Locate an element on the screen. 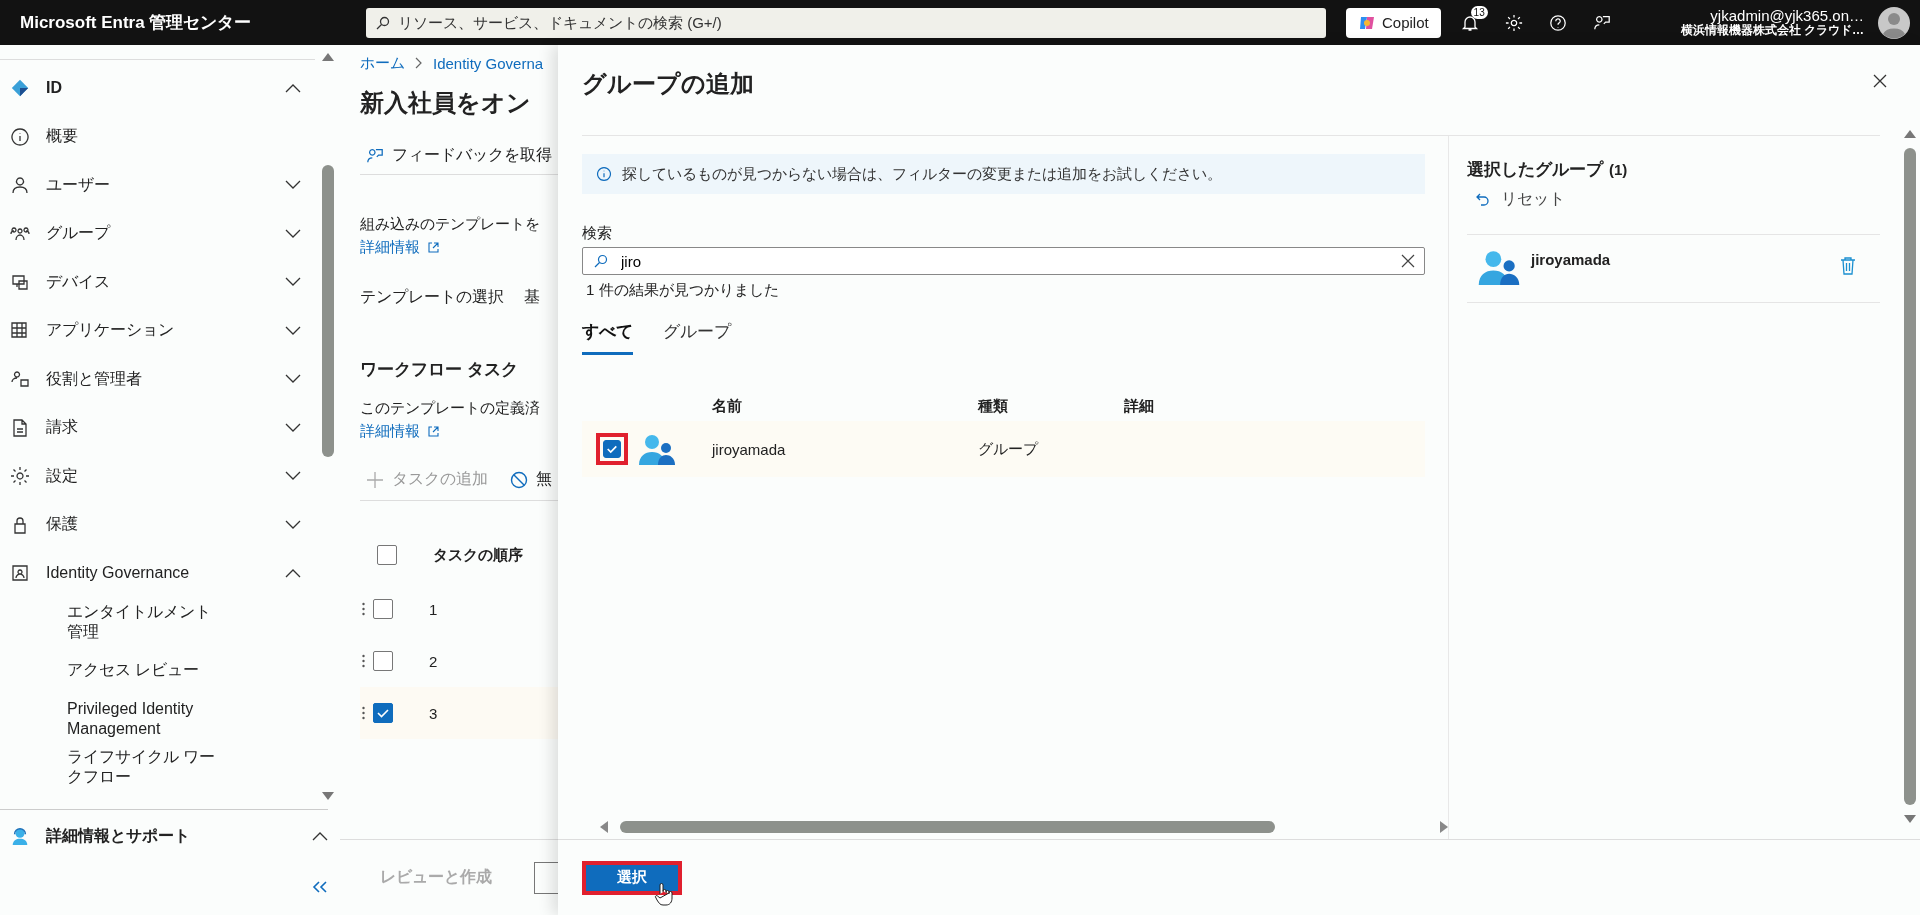  field-label: 検索 is located at coordinates (597, 233).